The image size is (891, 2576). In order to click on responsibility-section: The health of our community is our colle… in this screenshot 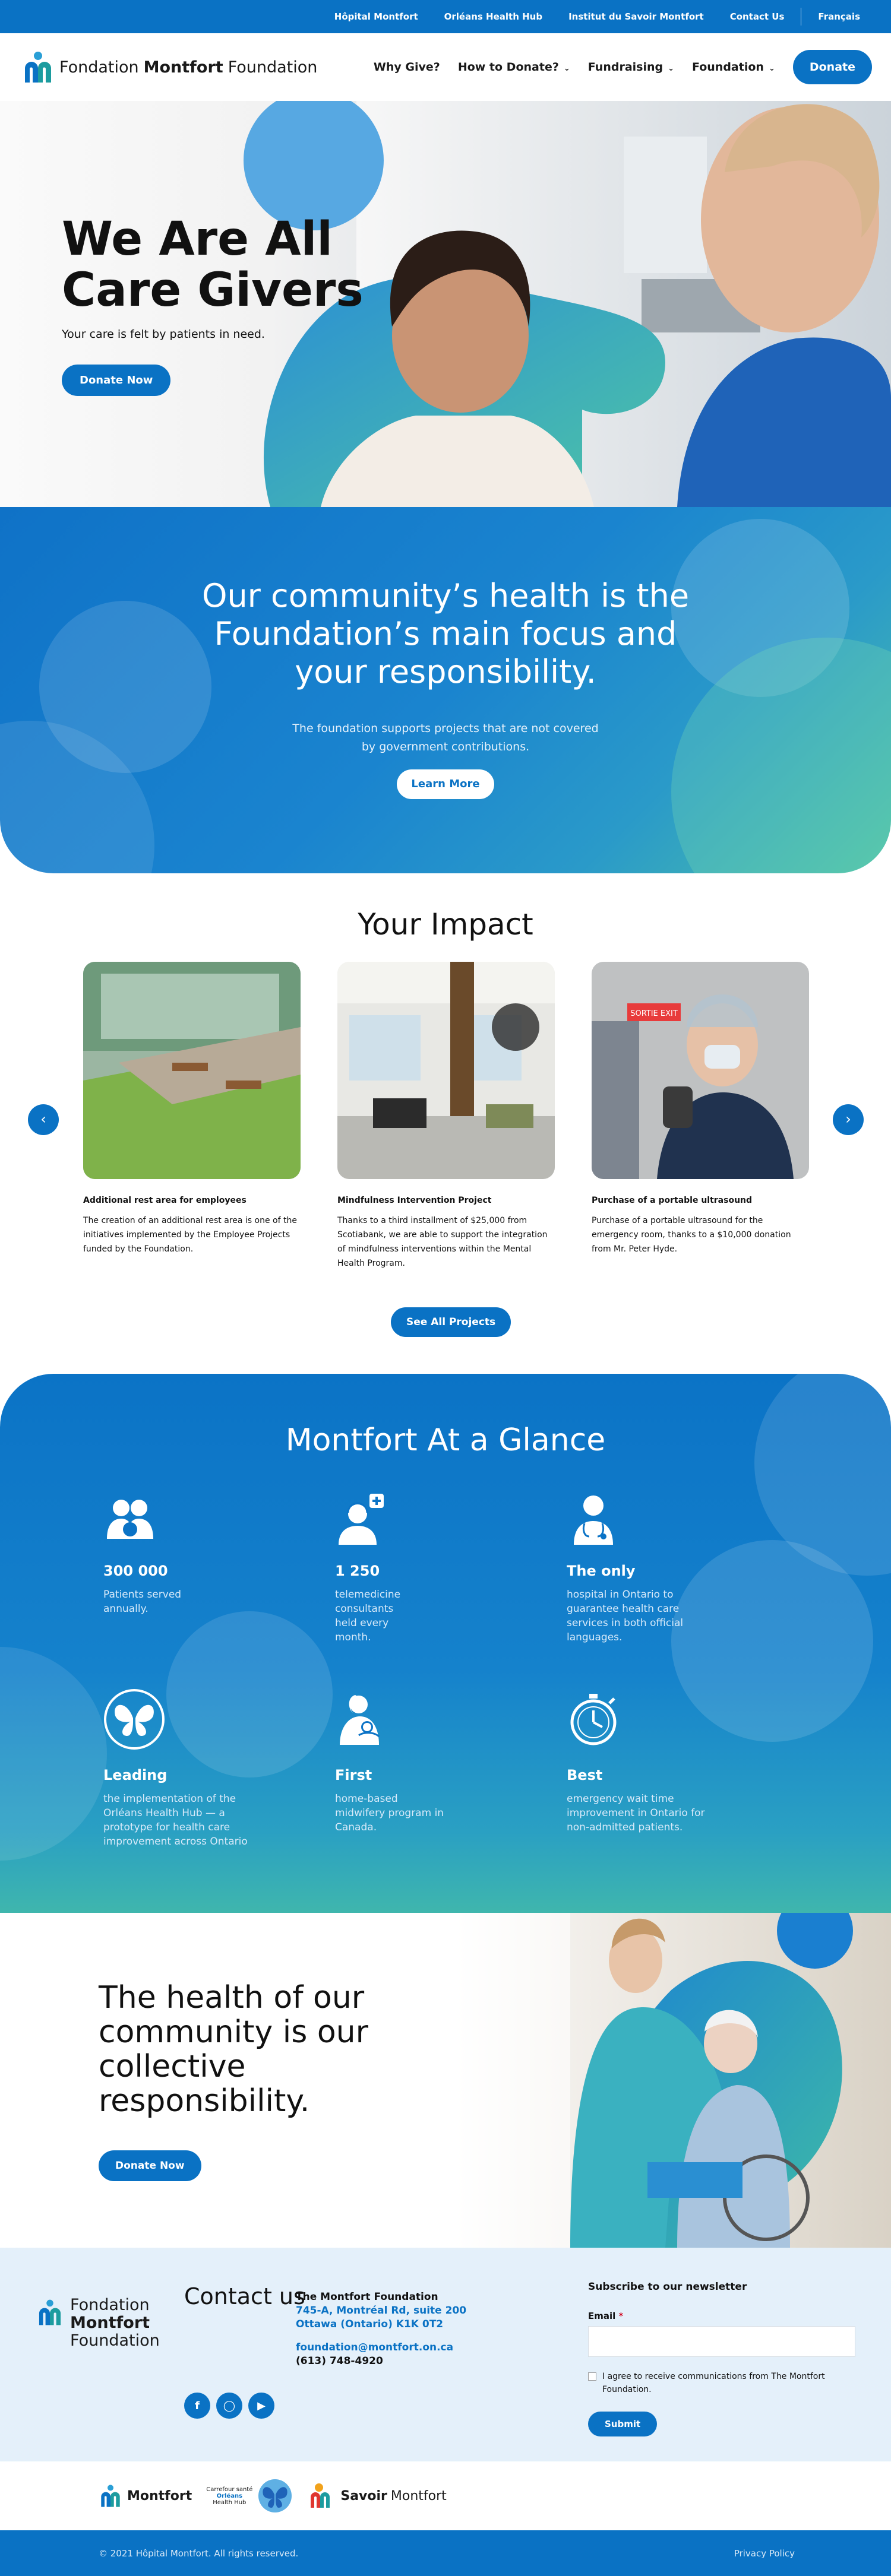, I will do `click(445, 2080)`.